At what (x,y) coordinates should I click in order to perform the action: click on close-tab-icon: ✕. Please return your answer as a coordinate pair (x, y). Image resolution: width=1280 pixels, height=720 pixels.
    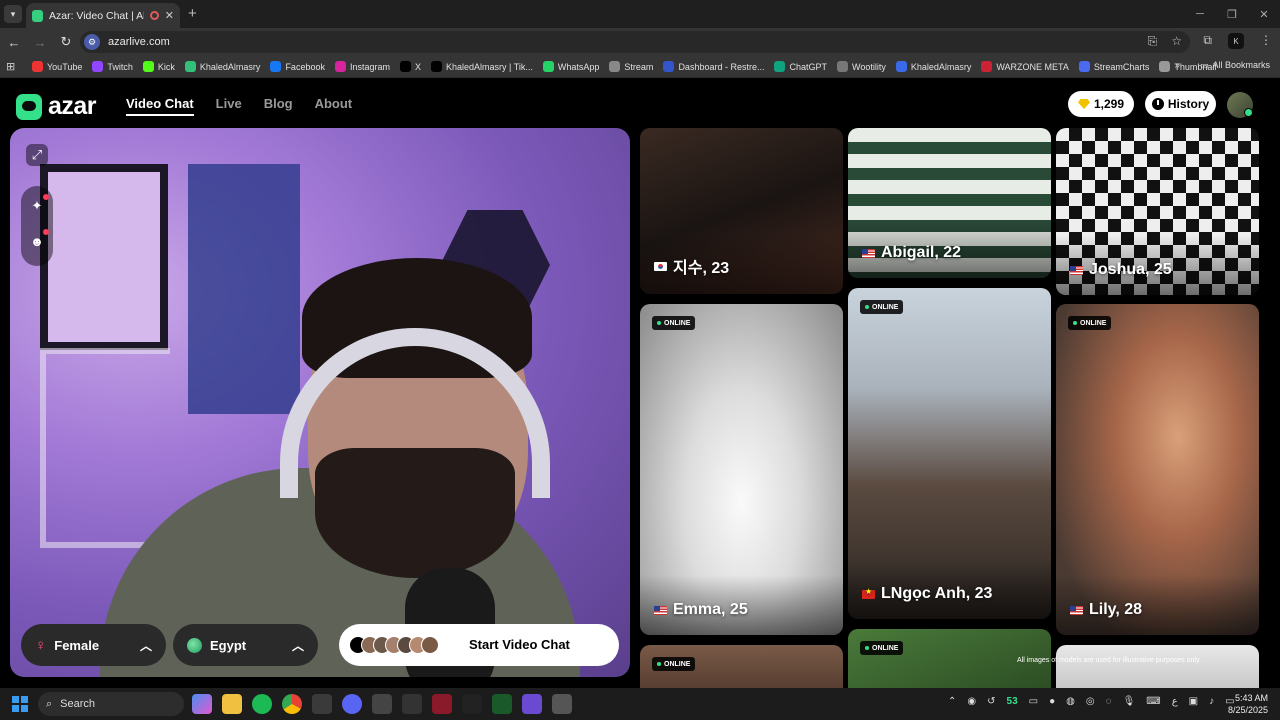
    Looking at the image, I should click on (169, 15).